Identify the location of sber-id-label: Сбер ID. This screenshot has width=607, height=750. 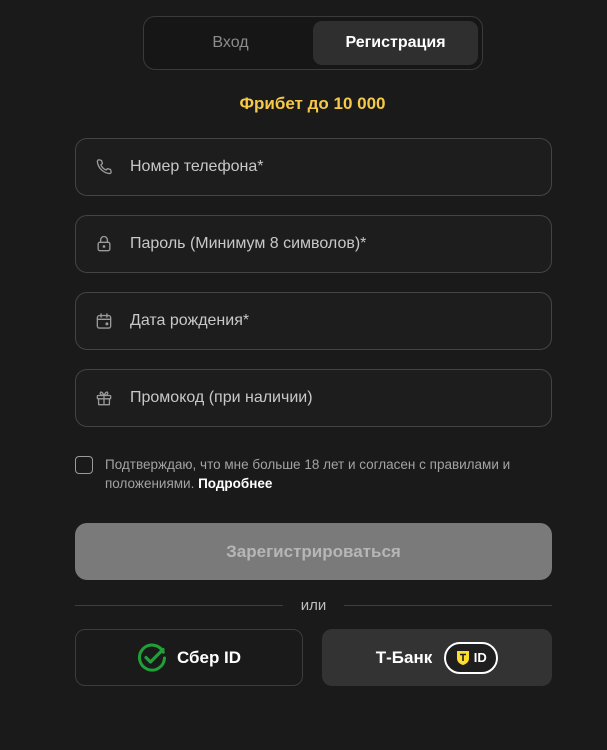
(209, 657).